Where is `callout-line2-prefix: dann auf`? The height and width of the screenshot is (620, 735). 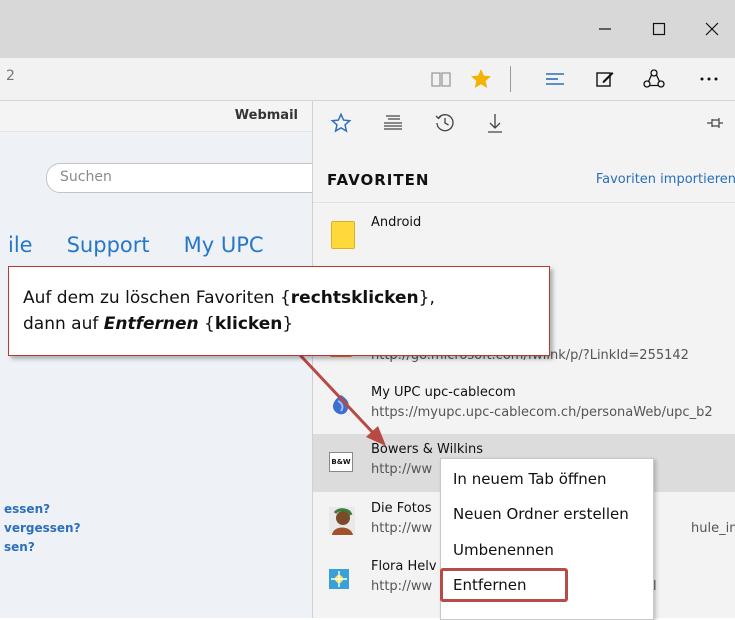
callout-line2-prefix: dann auf is located at coordinates (63, 324).